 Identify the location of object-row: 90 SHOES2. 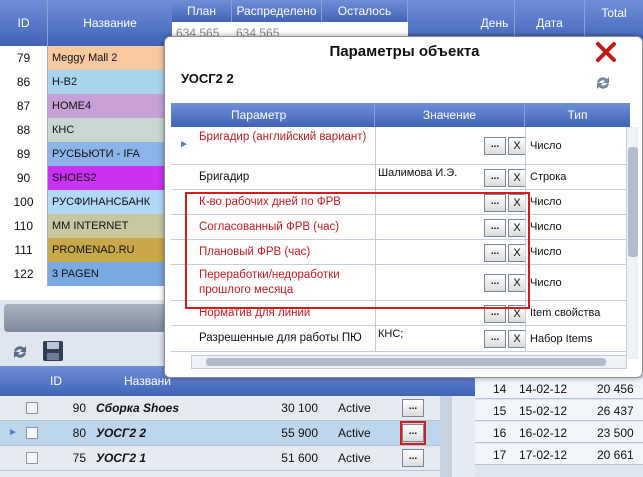
(86, 178).